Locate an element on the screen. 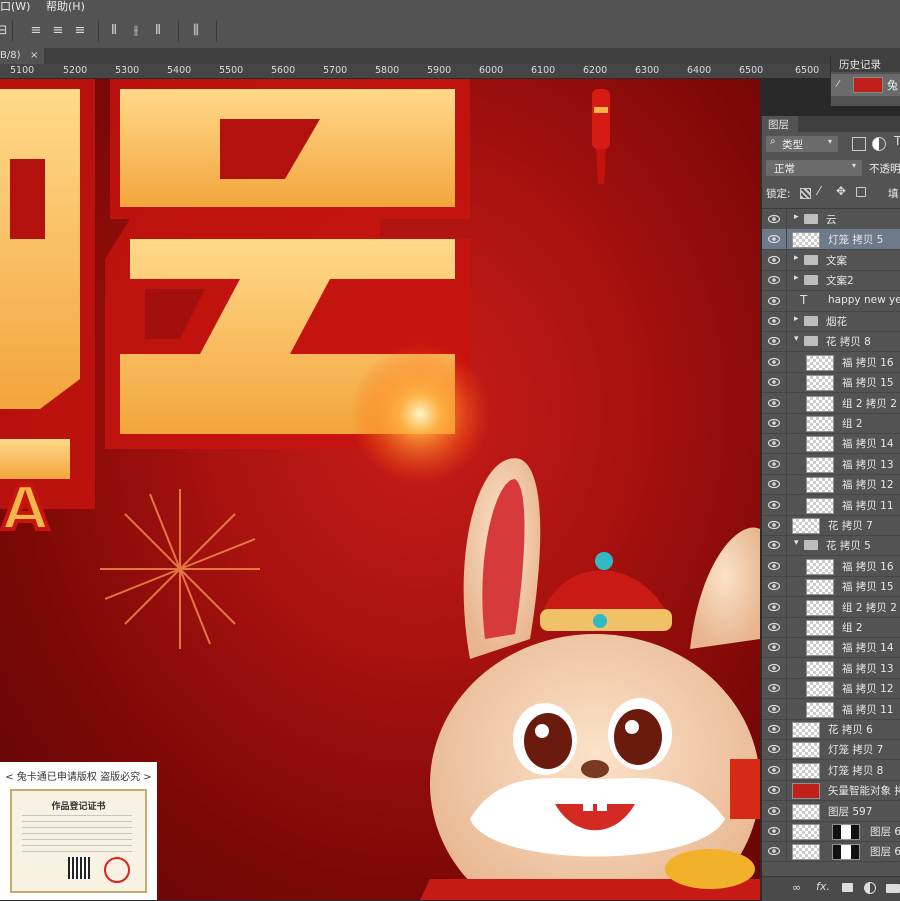  align-hcenter-icon: ⫲ is located at coordinates (136, 31).